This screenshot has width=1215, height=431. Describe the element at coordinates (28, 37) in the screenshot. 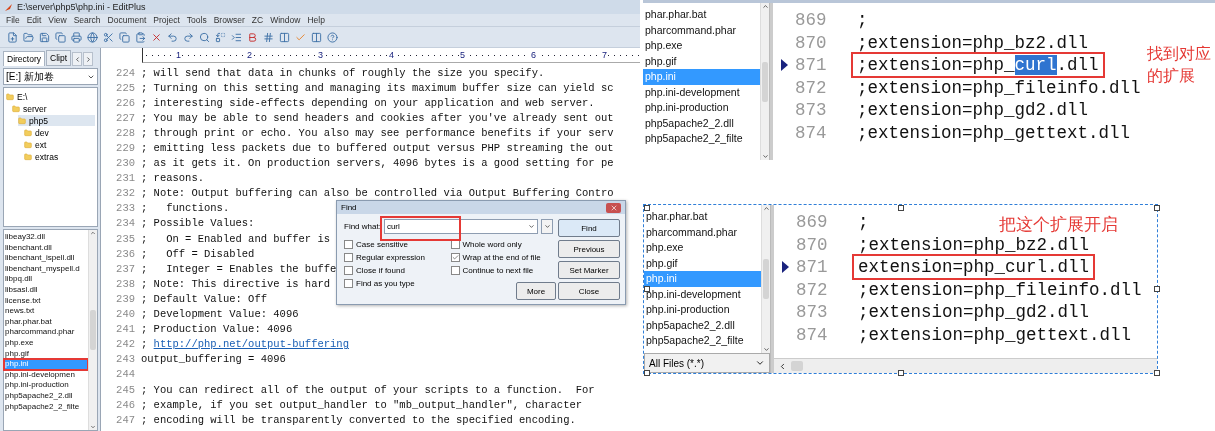

I see `folder-icon` at that location.